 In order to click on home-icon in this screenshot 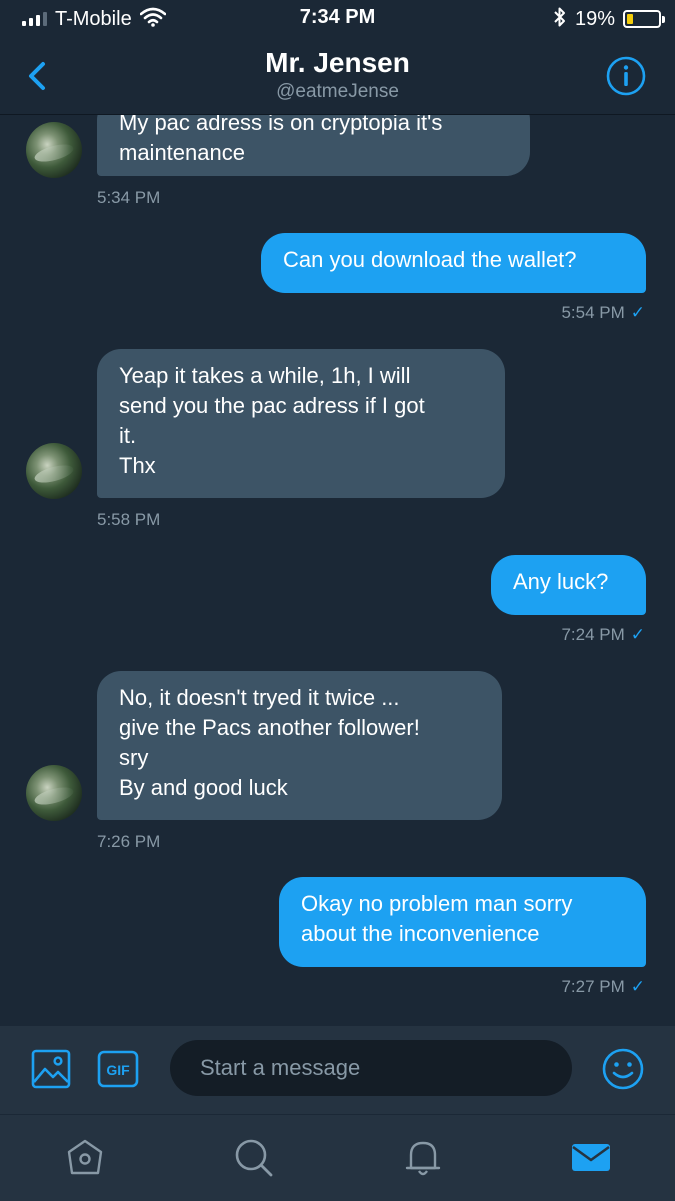, I will do `click(85, 1157)`.